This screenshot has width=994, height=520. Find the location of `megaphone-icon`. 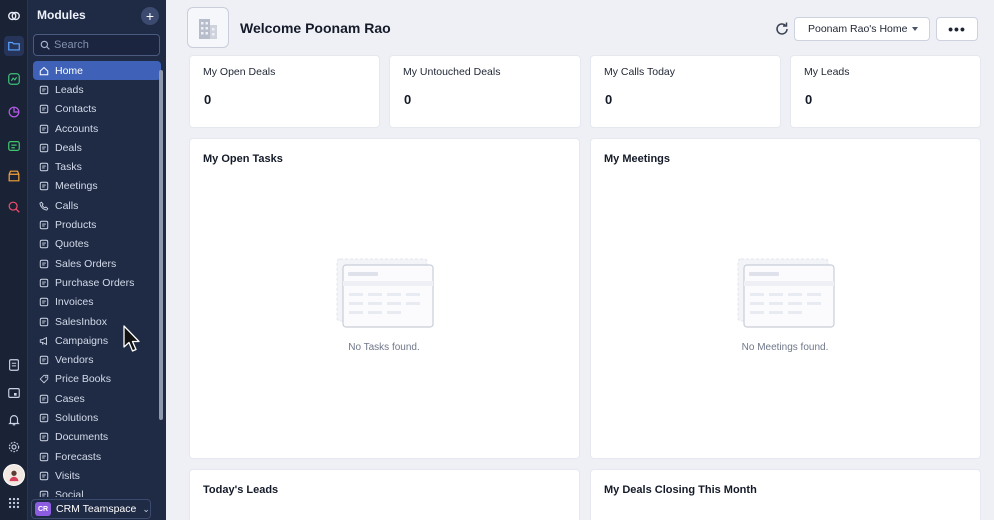

megaphone-icon is located at coordinates (43, 340).